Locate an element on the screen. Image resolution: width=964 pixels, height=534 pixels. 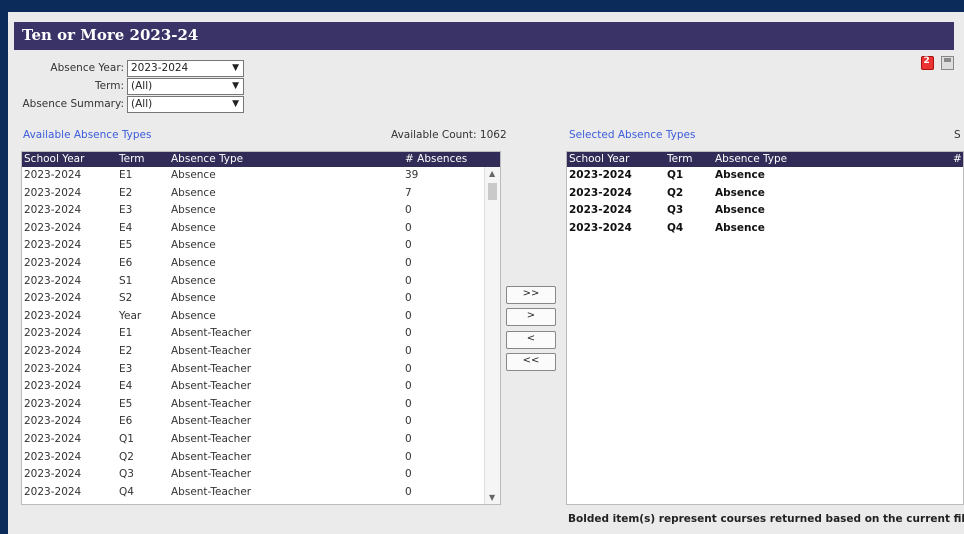
absence-year-row: Absence Year: 2023-2024 ▼ is located at coordinates (128, 68).